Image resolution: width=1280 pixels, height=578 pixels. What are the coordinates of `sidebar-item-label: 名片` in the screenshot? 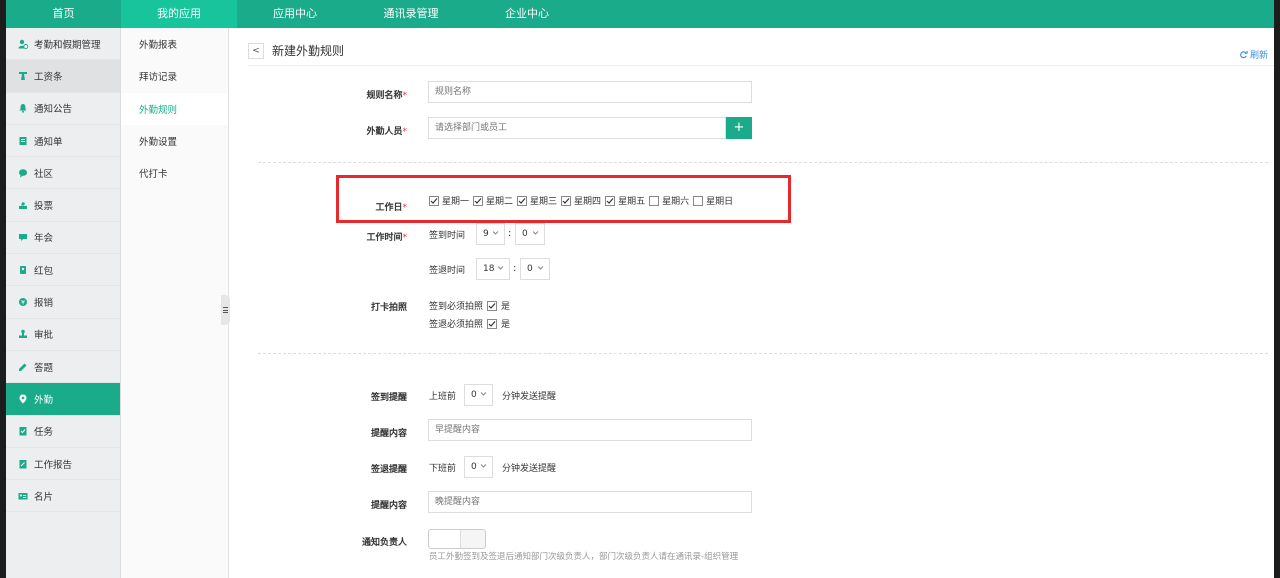 It's located at (44, 497).